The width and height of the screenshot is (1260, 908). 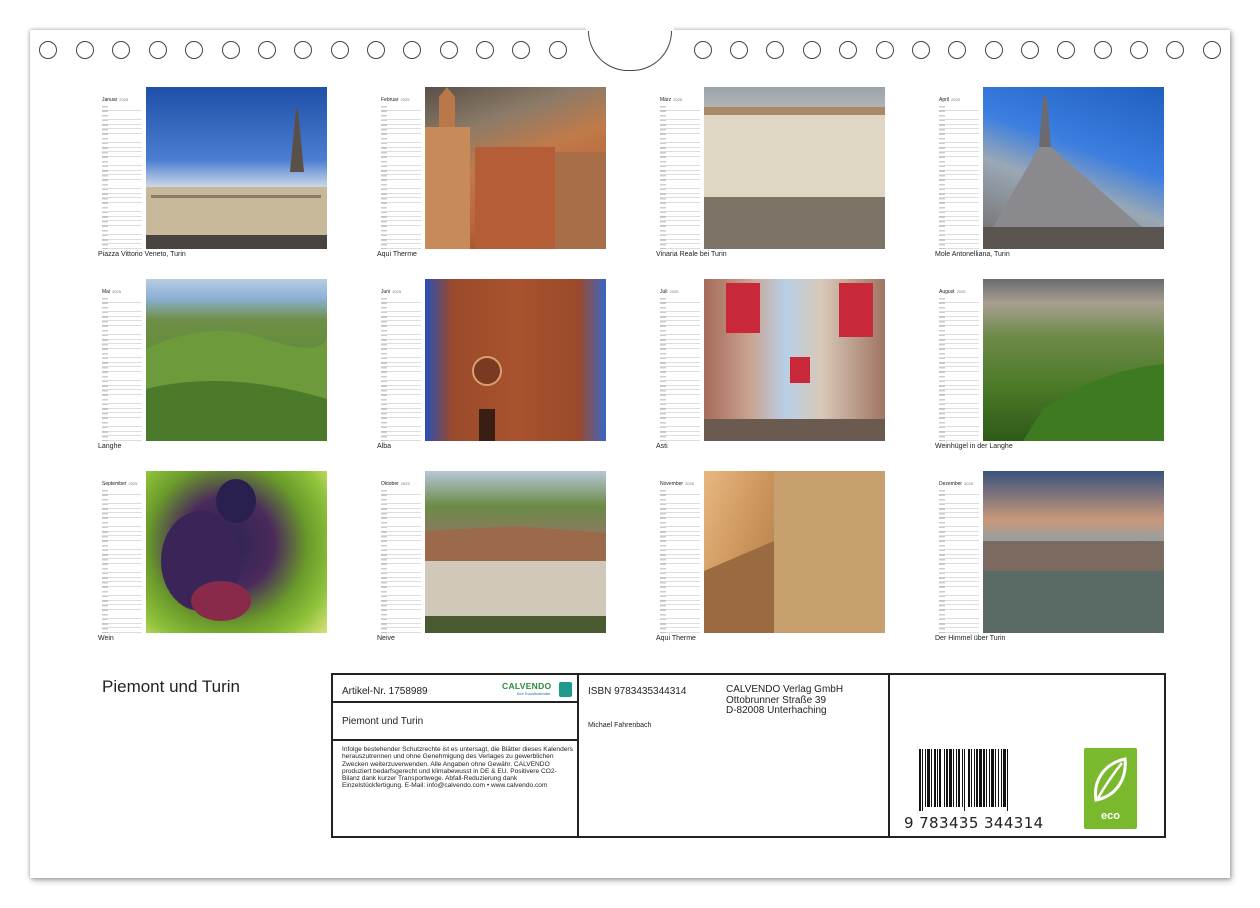 What do you see at coordinates (672, 484) in the screenshot?
I see `month-name: November` at bounding box center [672, 484].